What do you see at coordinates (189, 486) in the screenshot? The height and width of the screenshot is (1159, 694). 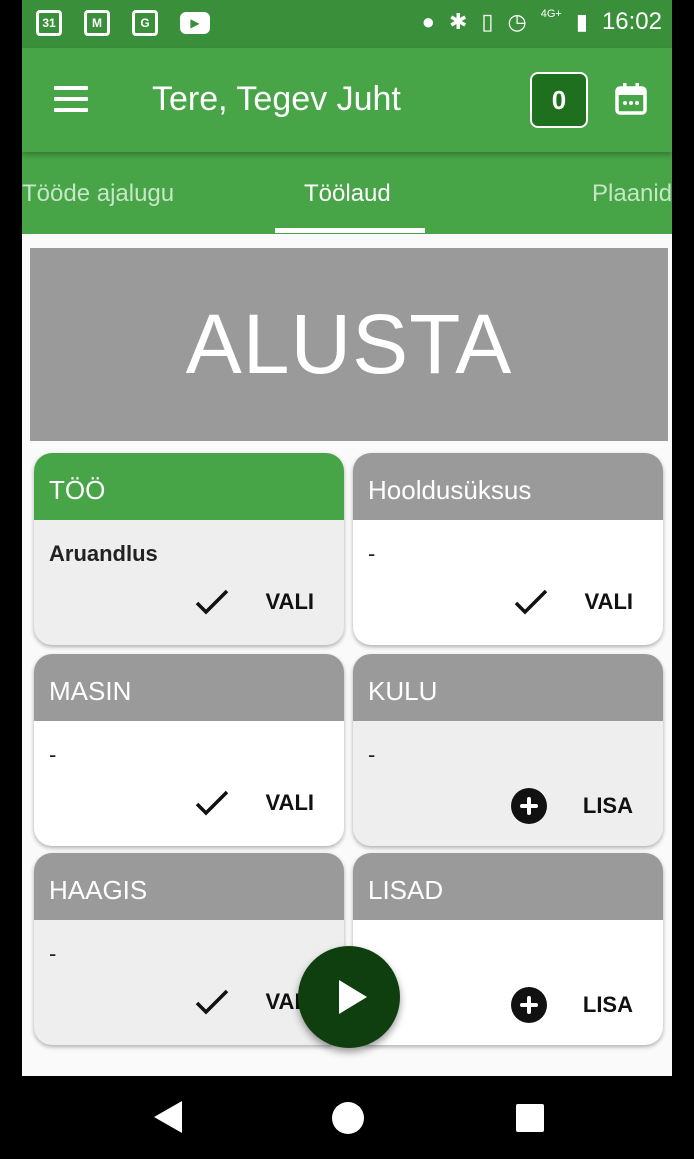 I see `card-header: TÖÖ` at bounding box center [189, 486].